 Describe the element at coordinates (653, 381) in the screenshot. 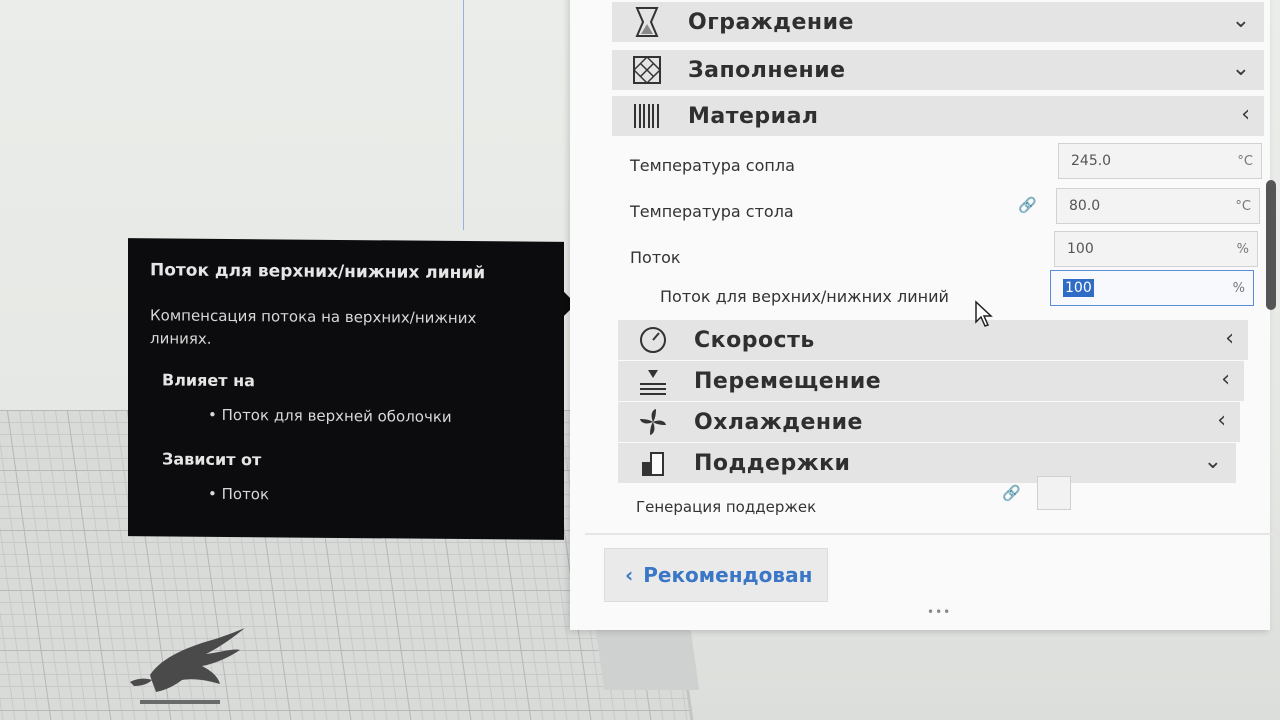

I see `travel-icon` at that location.